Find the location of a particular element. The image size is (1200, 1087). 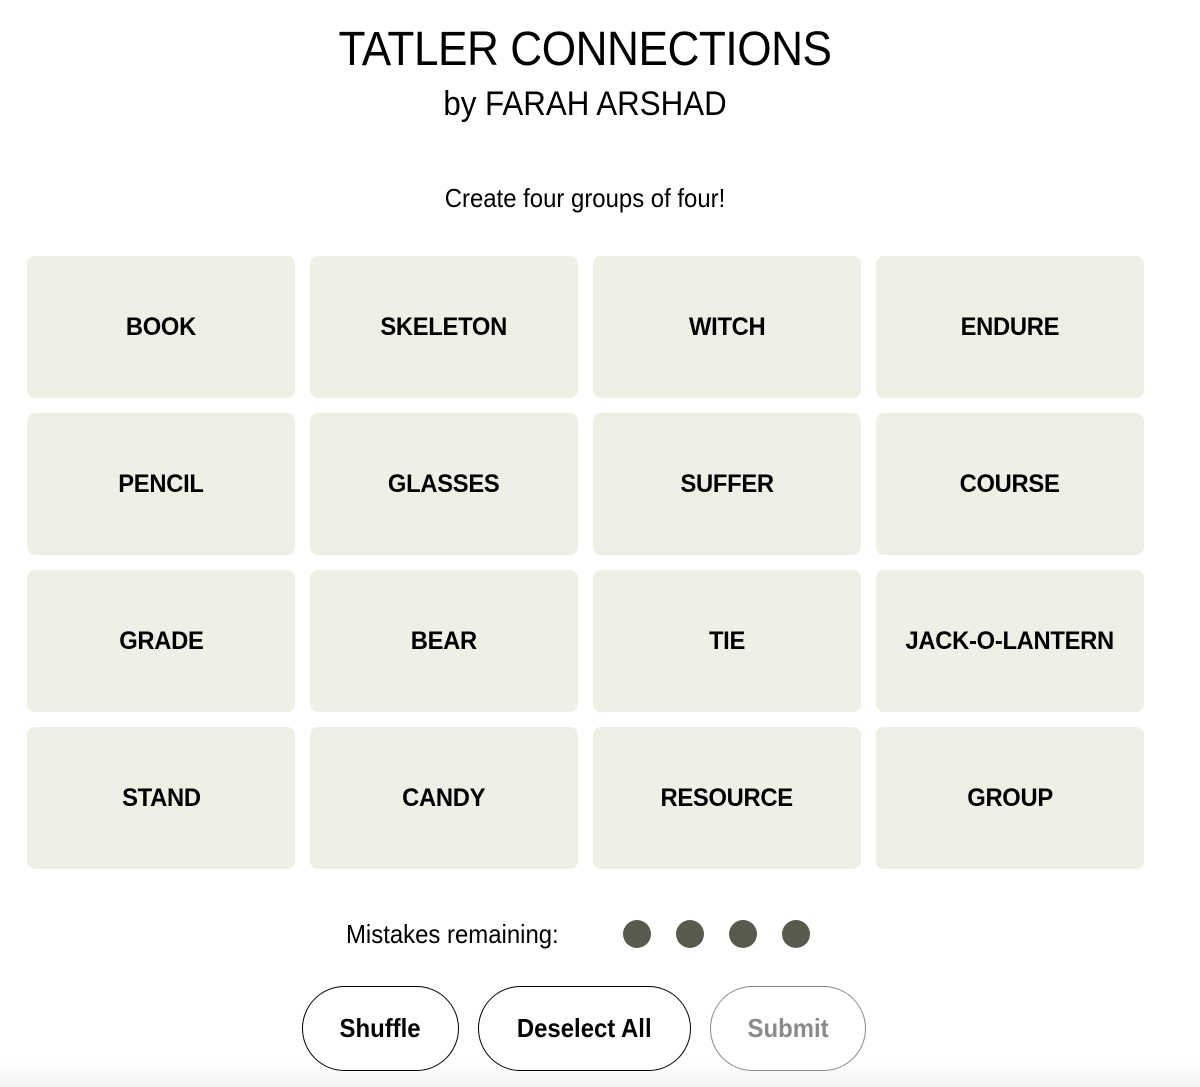

word-tile-label: BOOK is located at coordinates (161, 326).